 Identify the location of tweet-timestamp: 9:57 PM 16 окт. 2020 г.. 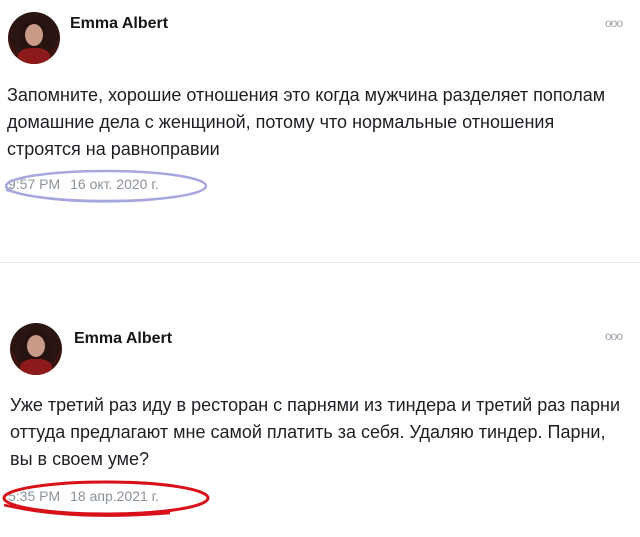
(83, 184).